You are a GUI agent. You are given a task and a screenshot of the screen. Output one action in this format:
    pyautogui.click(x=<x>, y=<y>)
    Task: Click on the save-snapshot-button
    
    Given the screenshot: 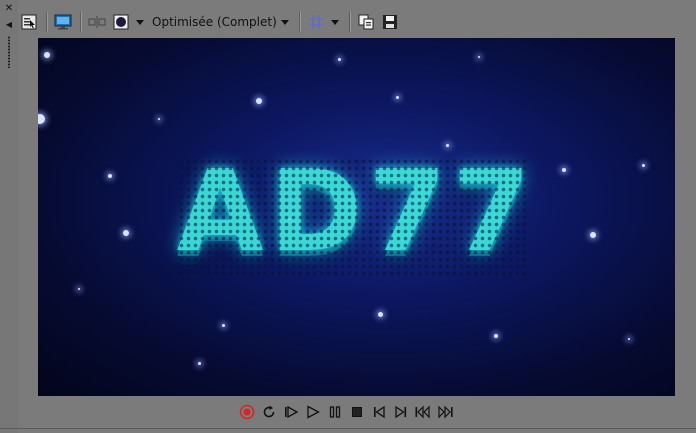 What is the action you would take?
    pyautogui.click(x=390, y=22)
    